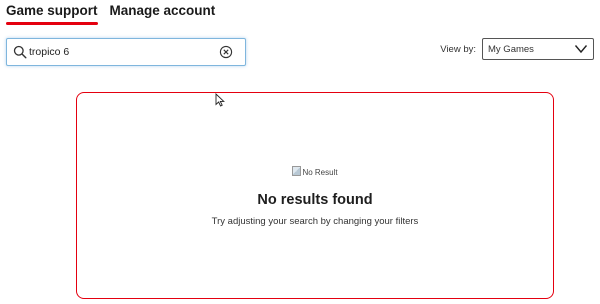 Image resolution: width=600 pixels, height=304 pixels. What do you see at coordinates (538, 49) in the screenshot?
I see `view-by-select: My Games` at bounding box center [538, 49].